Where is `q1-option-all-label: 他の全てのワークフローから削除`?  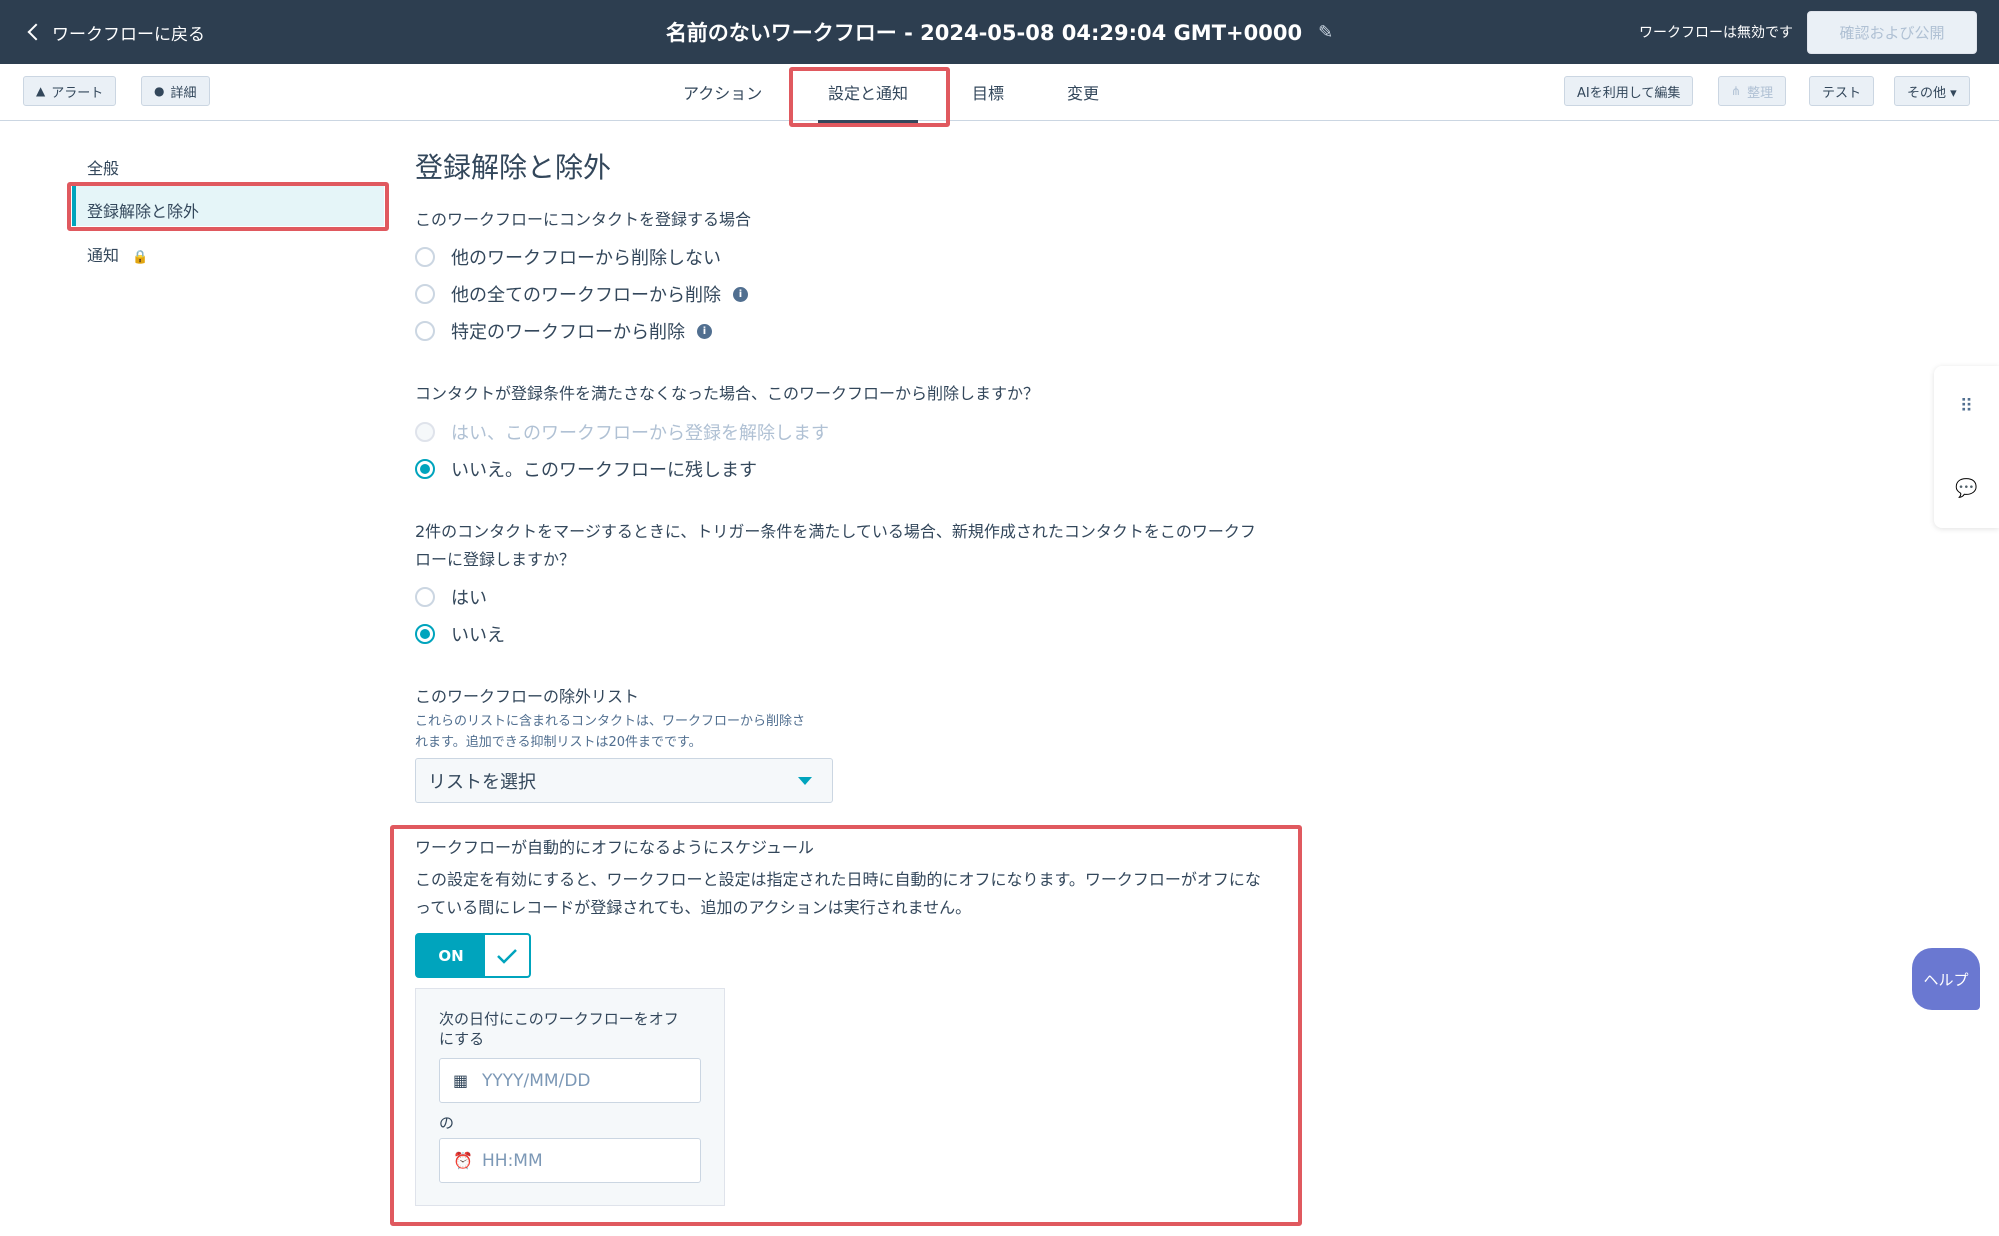 q1-option-all-label: 他の全てのワークフローから削除 is located at coordinates (586, 295).